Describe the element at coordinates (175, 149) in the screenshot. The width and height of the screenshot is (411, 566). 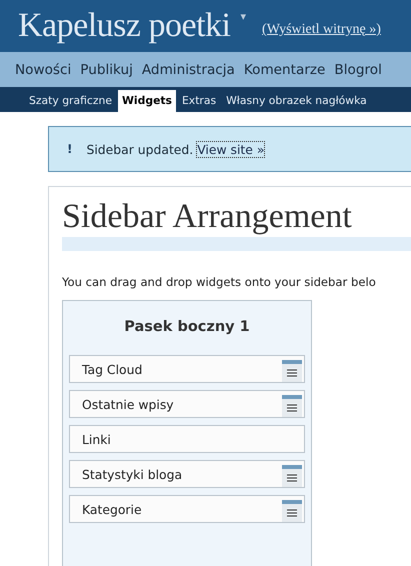
I see `notice-message: Sidebar updated. View site »` at that location.